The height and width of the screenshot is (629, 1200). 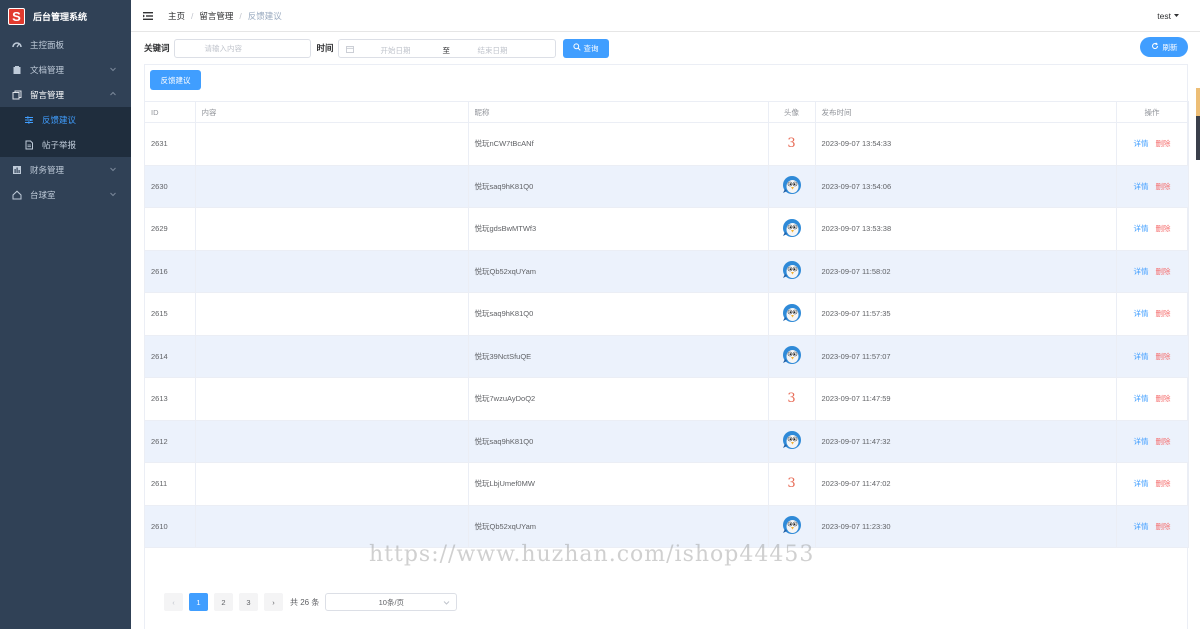 I want to click on cell-time: 2023-09-07 11:58:02, so click(x=966, y=271).